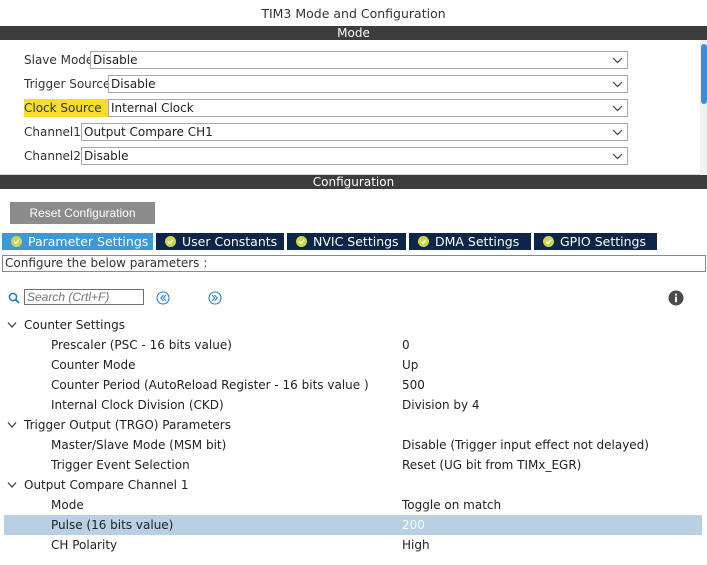  I want to click on param-name: Counter Mode, so click(93, 365).